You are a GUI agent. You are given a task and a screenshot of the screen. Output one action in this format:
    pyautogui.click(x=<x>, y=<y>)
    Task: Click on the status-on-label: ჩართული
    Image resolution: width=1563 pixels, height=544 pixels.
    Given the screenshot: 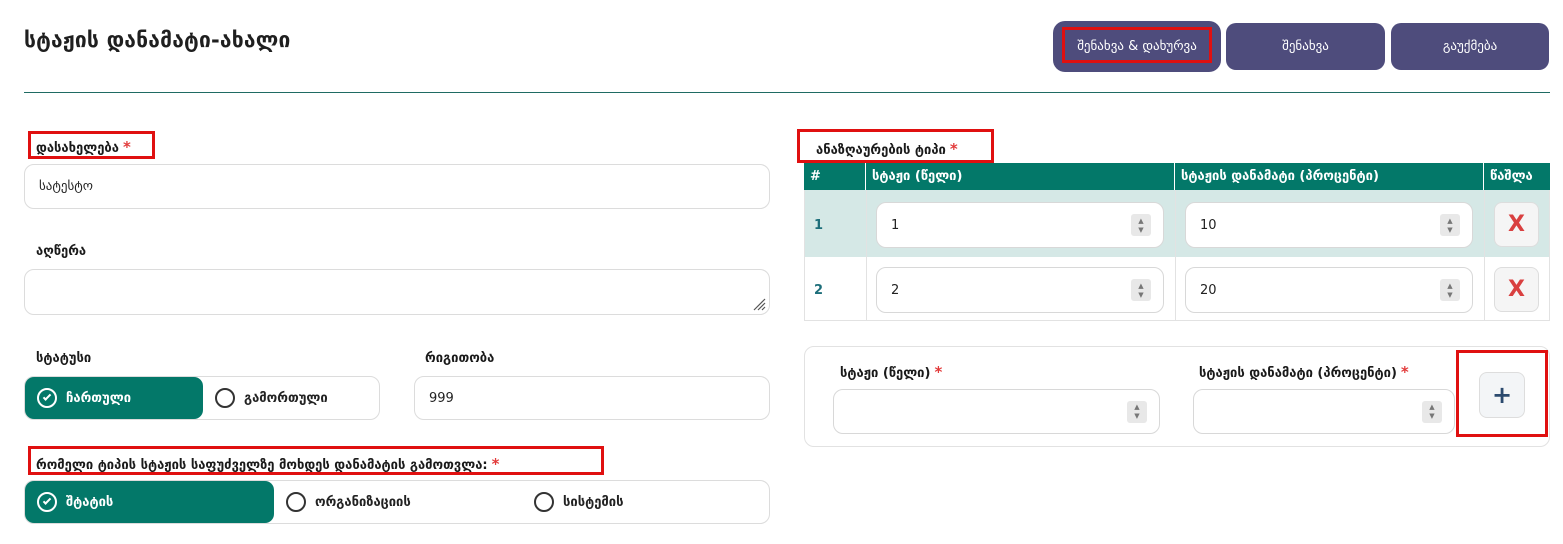 What is the action you would take?
    pyautogui.click(x=99, y=398)
    